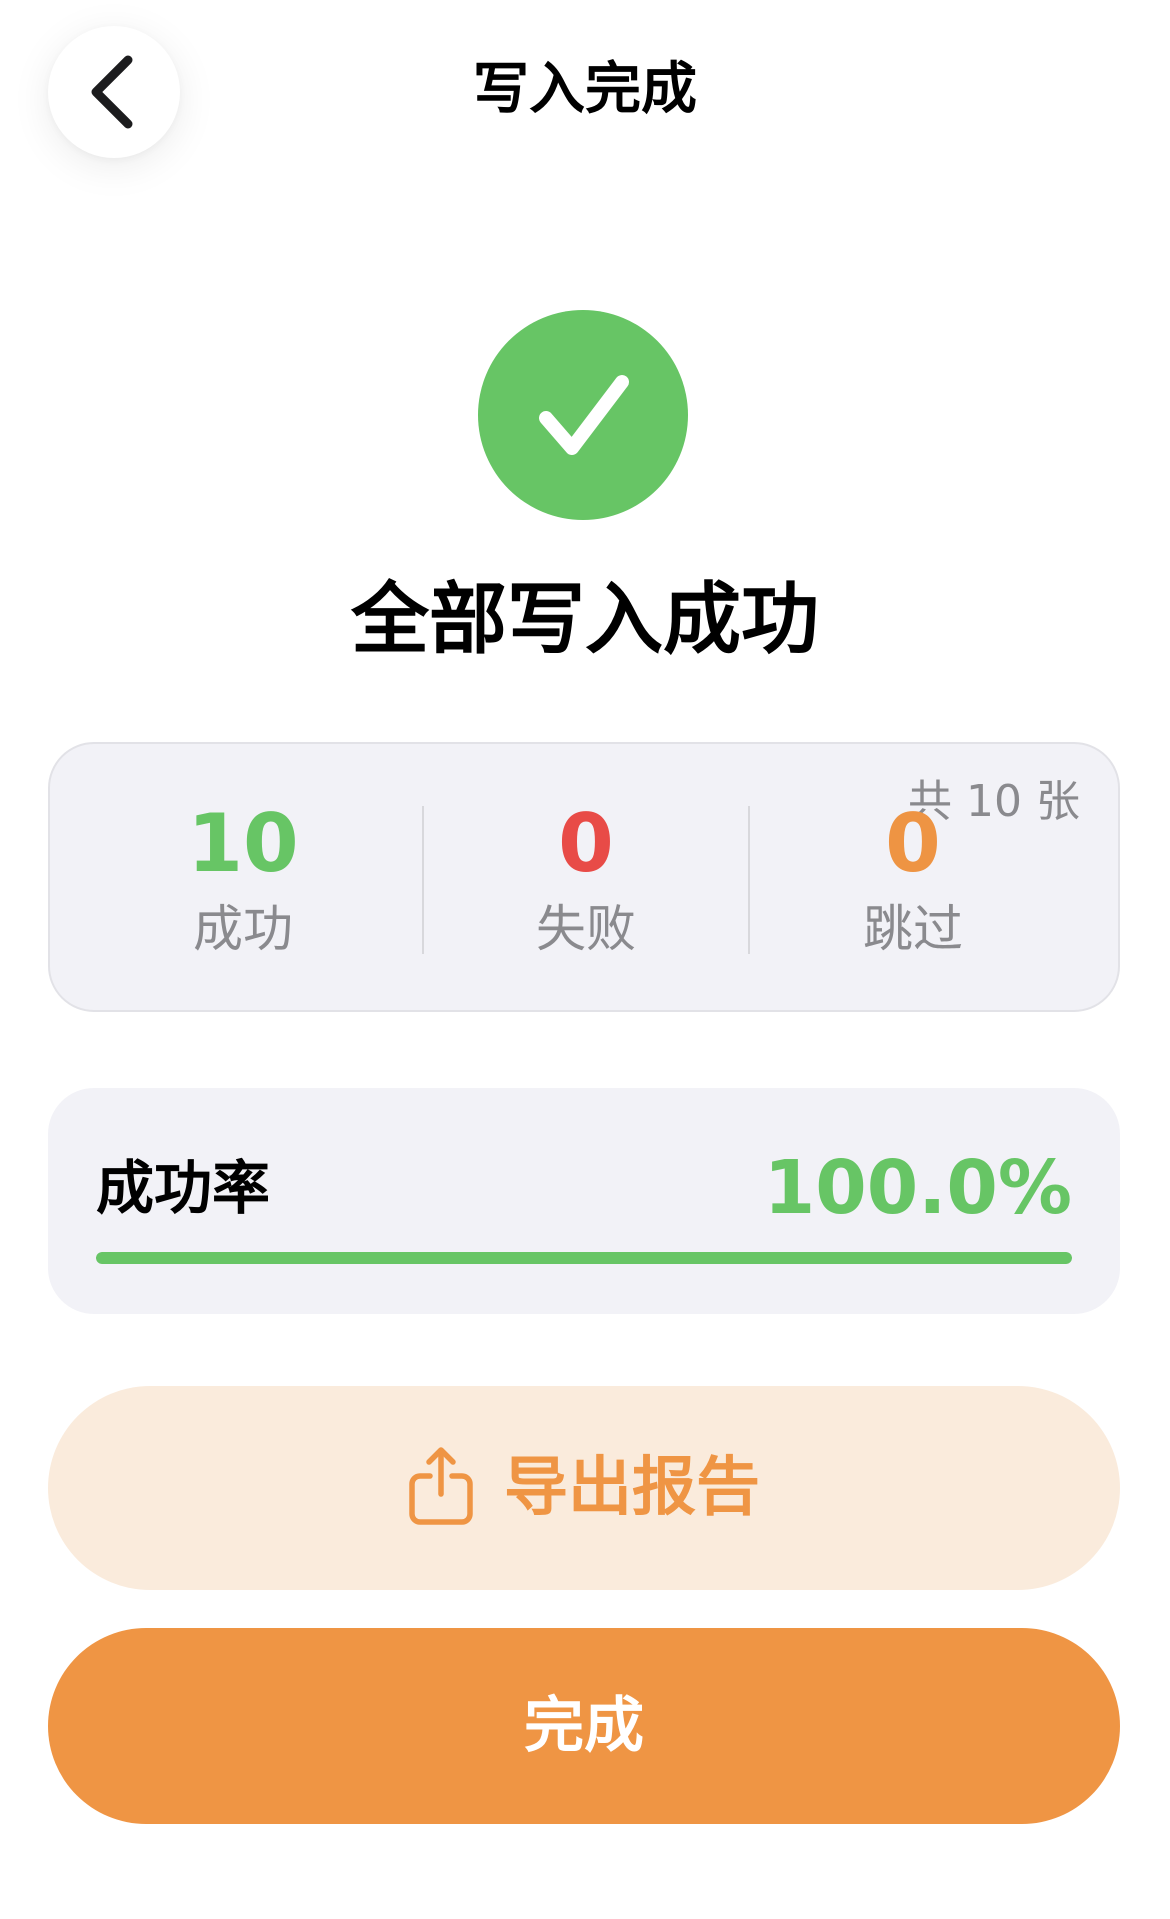 The height and width of the screenshot is (1919, 1170). What do you see at coordinates (585, 89) in the screenshot?
I see `page-title: 写入完成` at bounding box center [585, 89].